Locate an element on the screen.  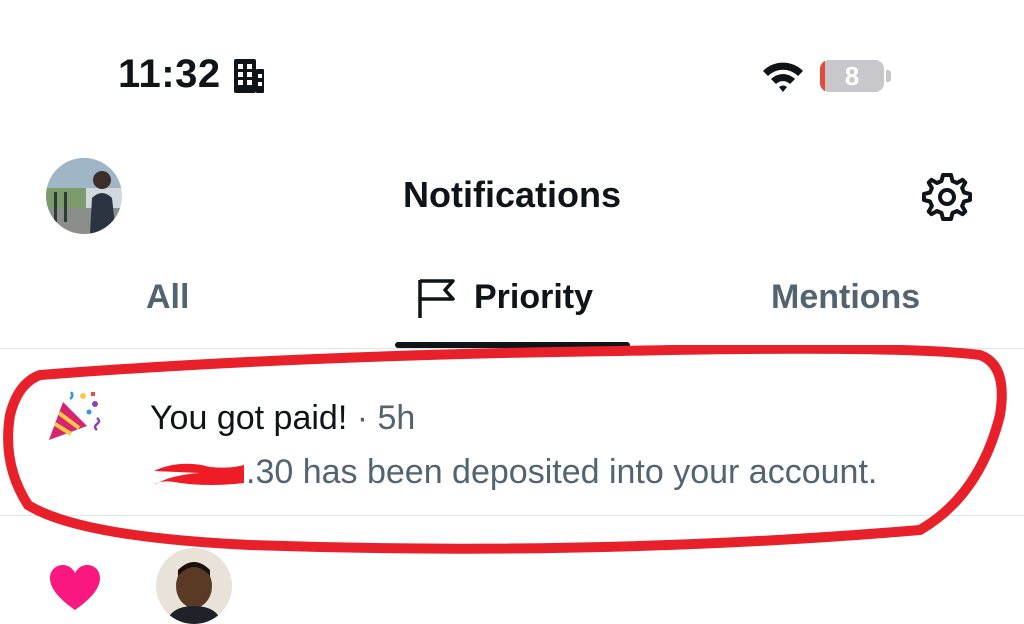
battery-icon: 8 is located at coordinates (855, 76).